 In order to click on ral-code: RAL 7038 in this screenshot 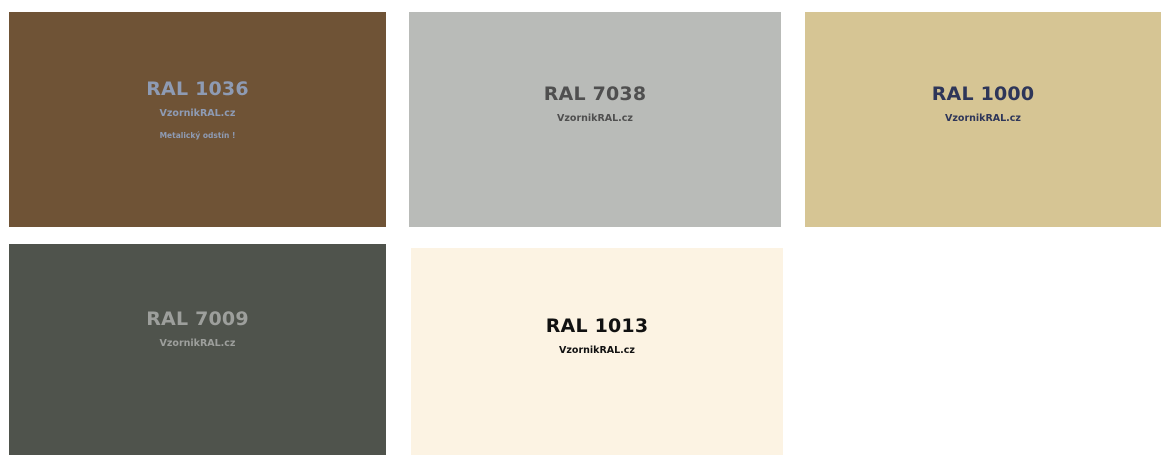, I will do `click(595, 94)`.